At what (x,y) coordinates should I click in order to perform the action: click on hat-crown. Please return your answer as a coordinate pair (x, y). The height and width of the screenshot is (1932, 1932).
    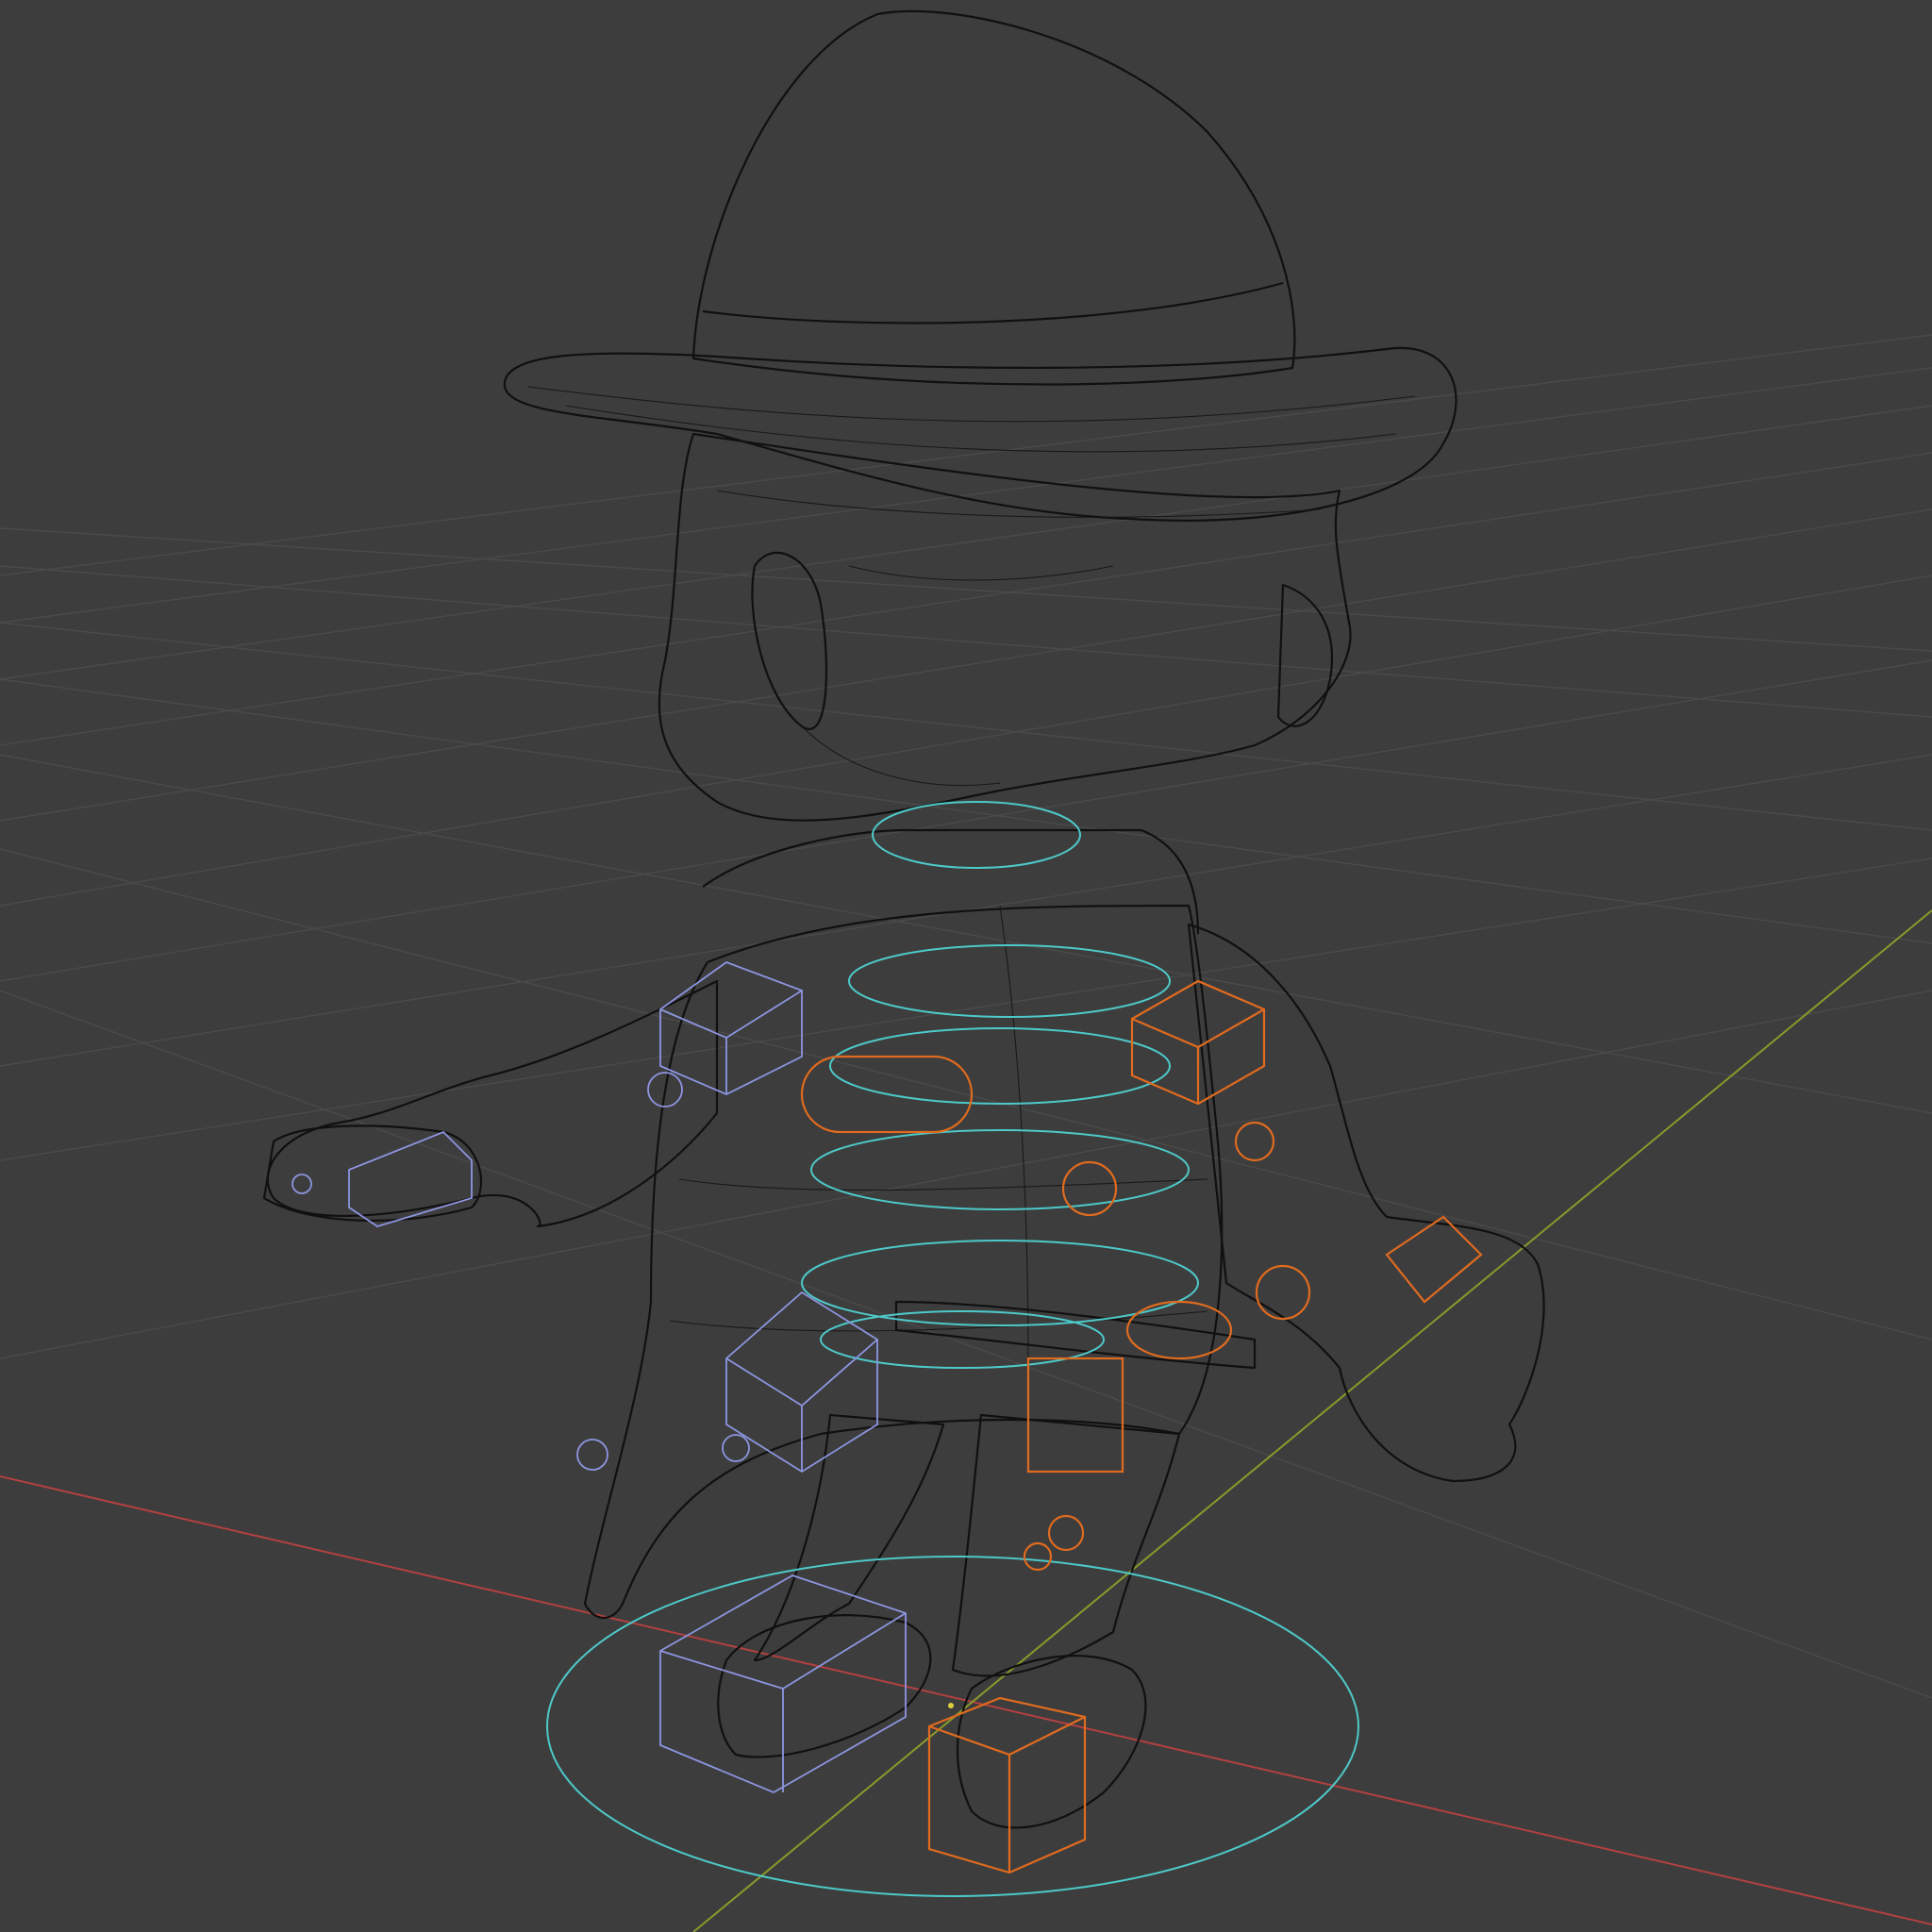
    Looking at the image, I should click on (994, 198).